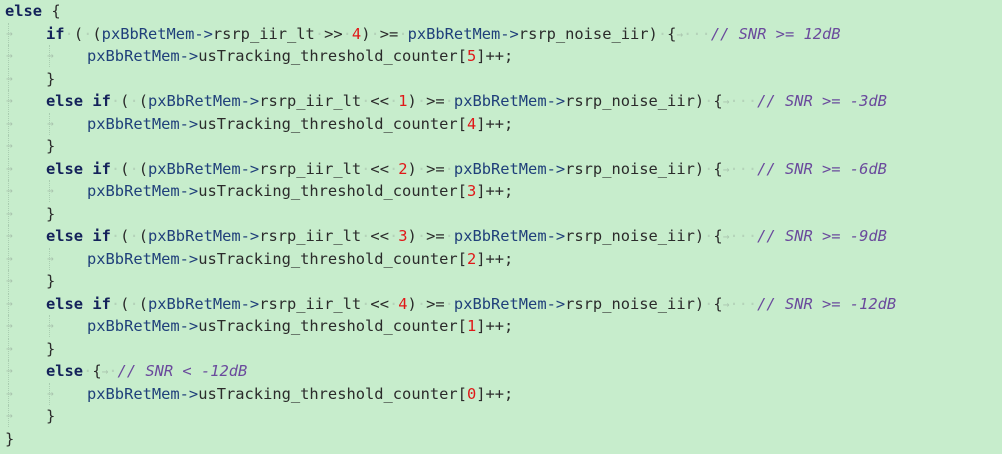 The height and width of the screenshot is (454, 1002). Describe the element at coordinates (775, 33) in the screenshot. I see `snr-comment: // SNR >= 12dB` at that location.